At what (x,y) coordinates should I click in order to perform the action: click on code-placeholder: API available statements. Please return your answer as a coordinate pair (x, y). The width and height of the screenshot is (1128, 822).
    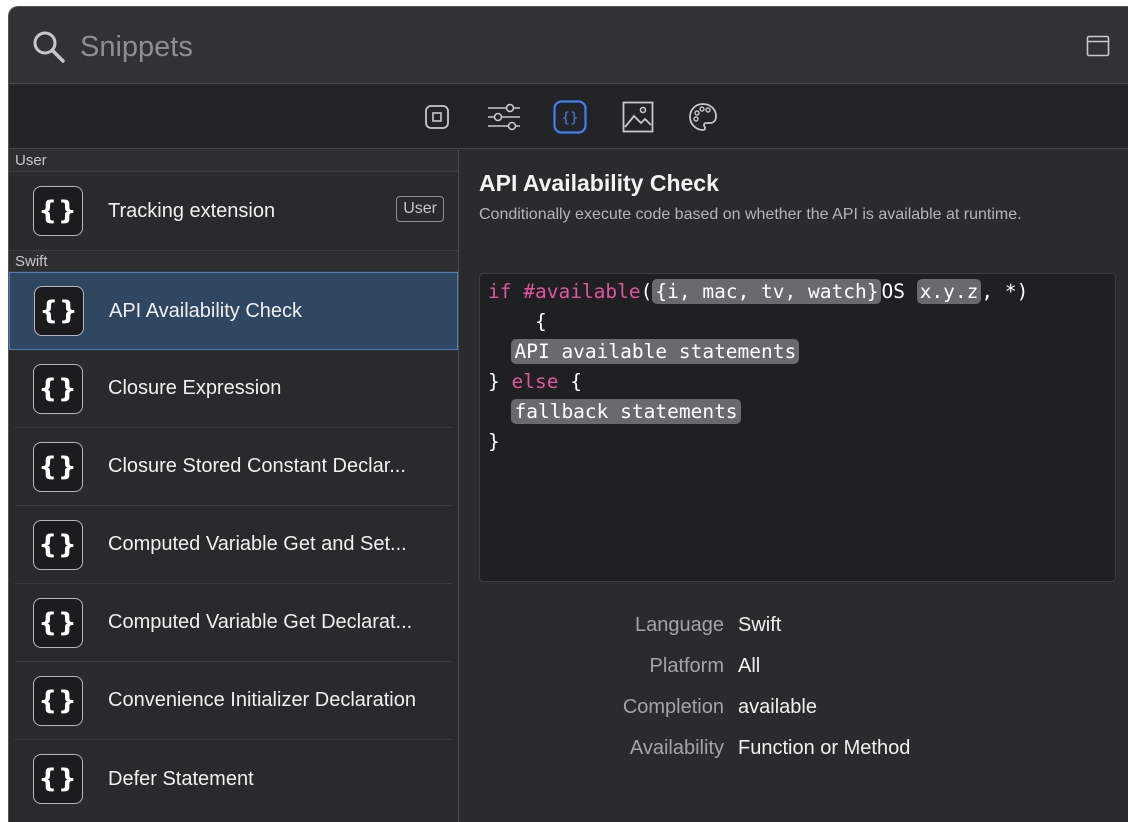
    Looking at the image, I should click on (655, 351).